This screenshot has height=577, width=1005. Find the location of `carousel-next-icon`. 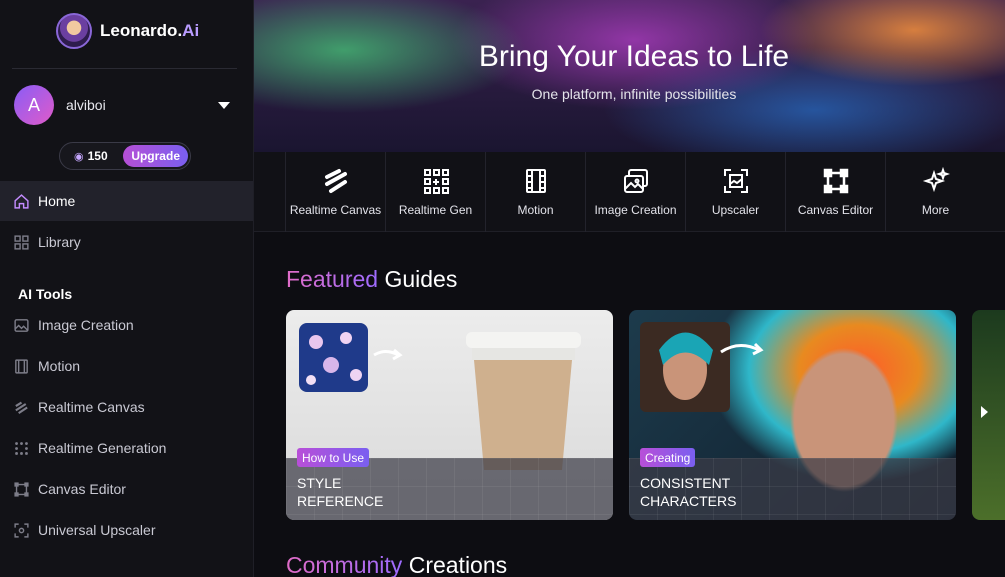

carousel-next-icon is located at coordinates (984, 412).